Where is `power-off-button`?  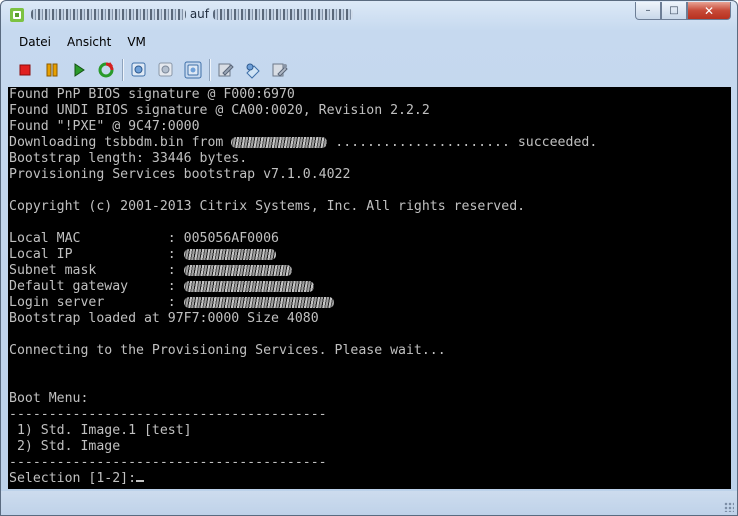
power-off-button is located at coordinates (25, 70).